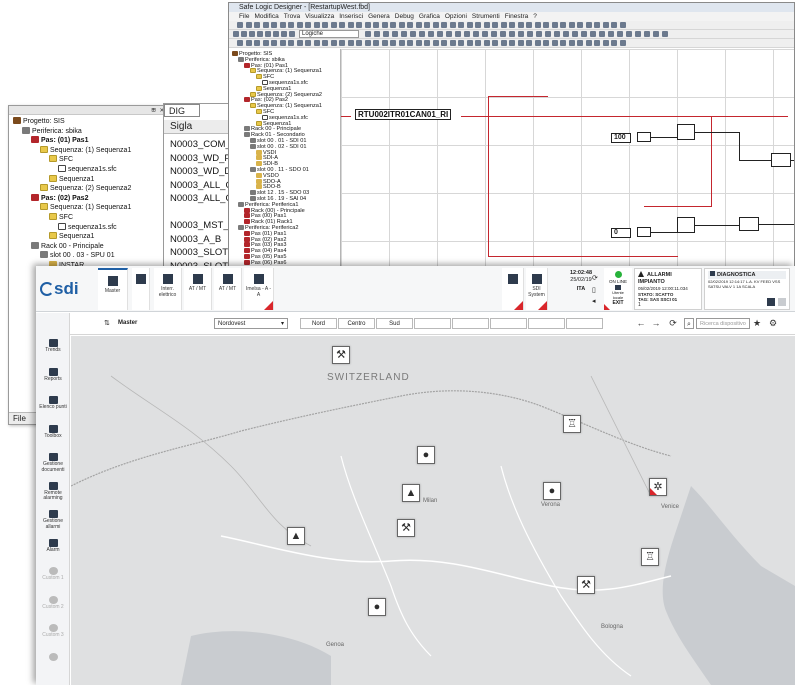  Describe the element at coordinates (266, 16) in the screenshot. I see `menu-item: Modifica` at that location.